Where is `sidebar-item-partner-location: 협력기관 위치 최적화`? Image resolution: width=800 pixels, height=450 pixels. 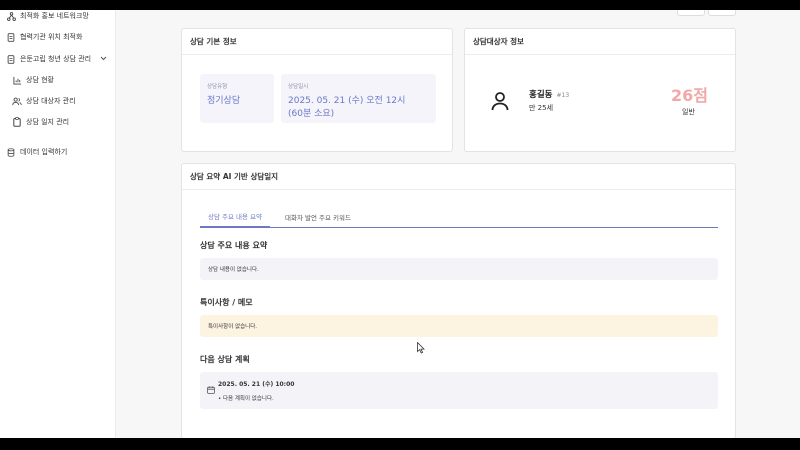 sidebar-item-partner-location: 협력기관 위치 최적화 is located at coordinates (57, 37).